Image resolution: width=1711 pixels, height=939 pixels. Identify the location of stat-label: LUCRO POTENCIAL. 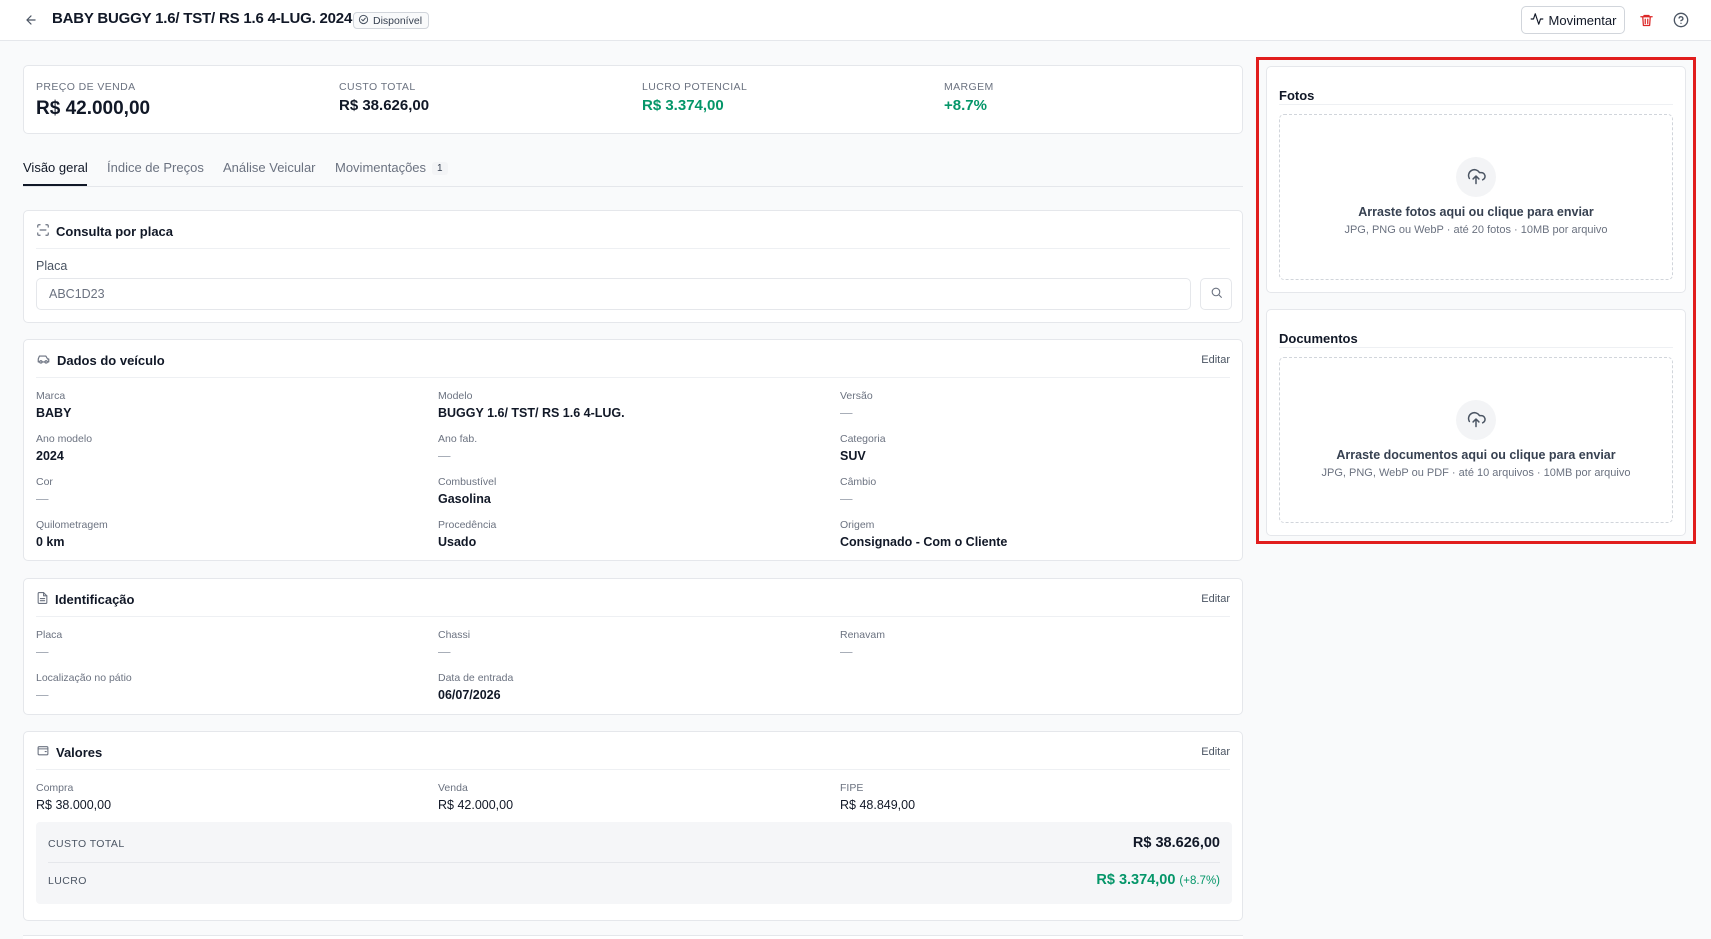
(695, 87).